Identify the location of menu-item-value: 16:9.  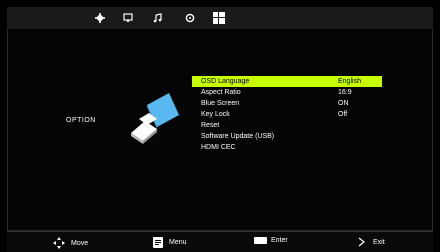
(345, 92).